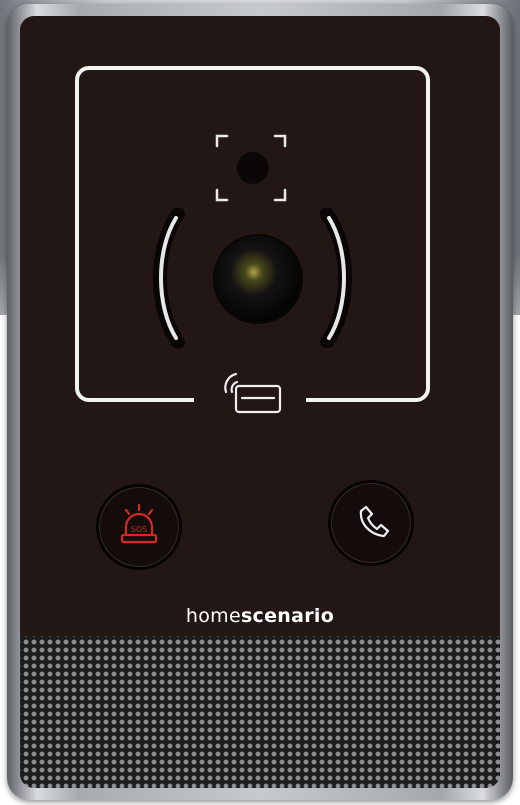  I want to click on ir-light-arc-right, so click(336, 278).